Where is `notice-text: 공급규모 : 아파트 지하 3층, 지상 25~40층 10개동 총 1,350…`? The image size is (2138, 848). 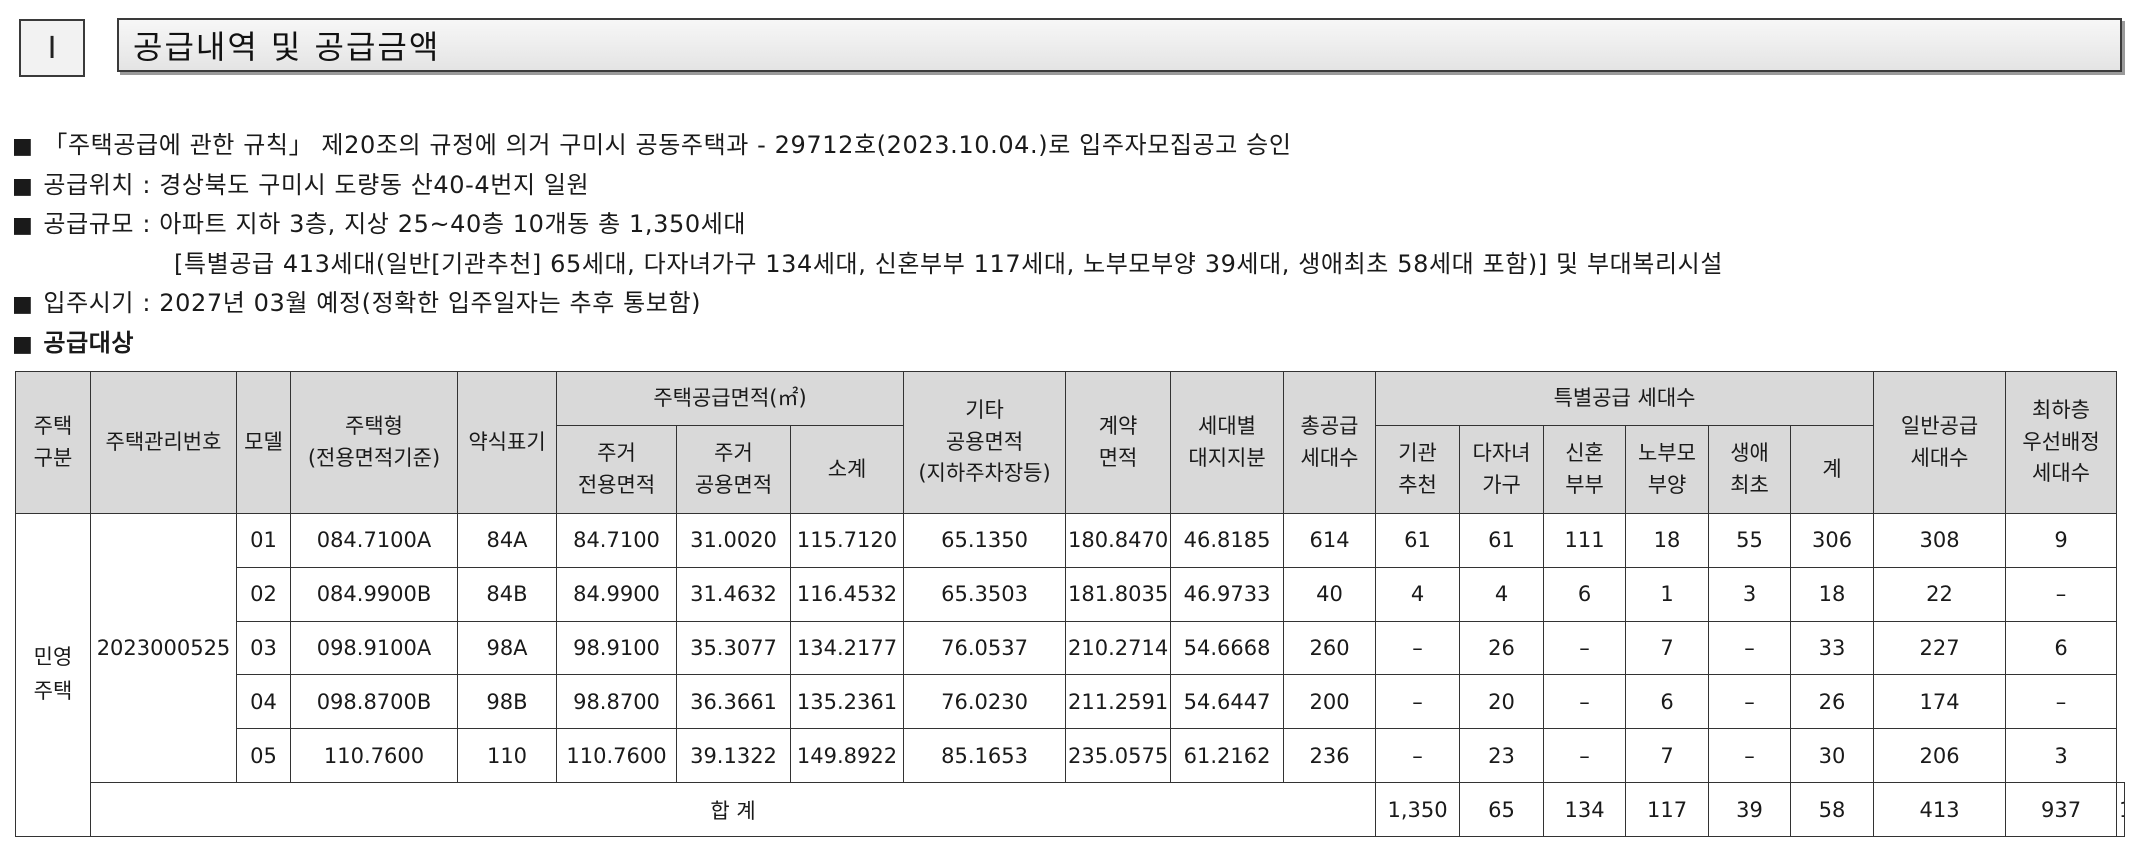 notice-text: 공급규모 : 아파트 지하 3층, 지상 25~40층 10개동 총 1,350… is located at coordinates (395, 224).